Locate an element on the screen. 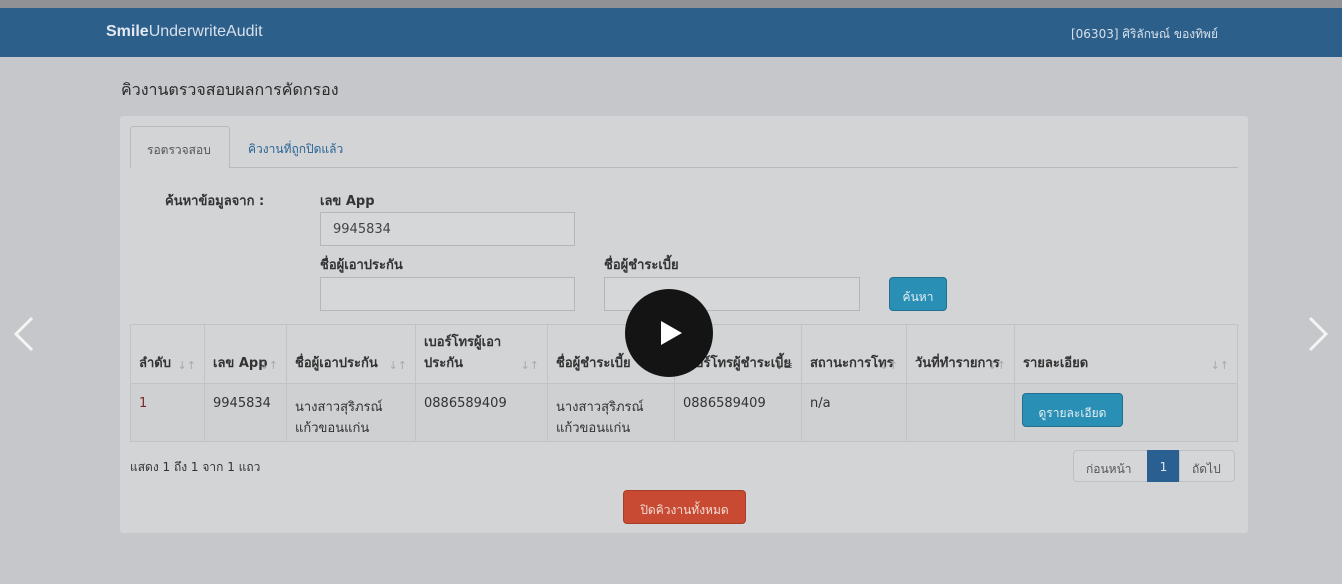  browser-top-strip is located at coordinates (671, 4).